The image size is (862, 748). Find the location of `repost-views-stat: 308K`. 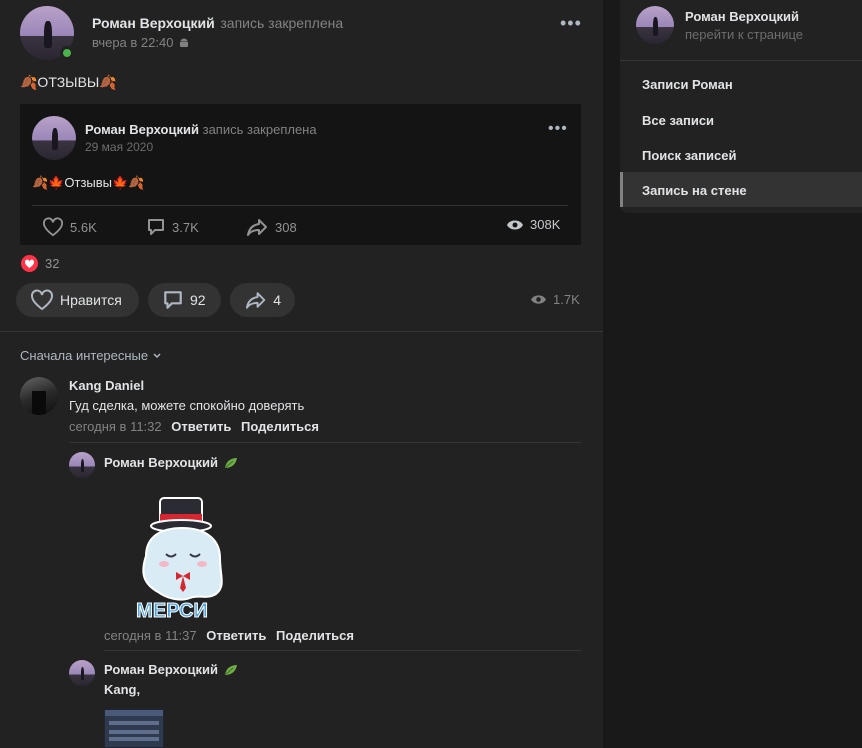

repost-views-stat: 308K is located at coordinates (533, 224).